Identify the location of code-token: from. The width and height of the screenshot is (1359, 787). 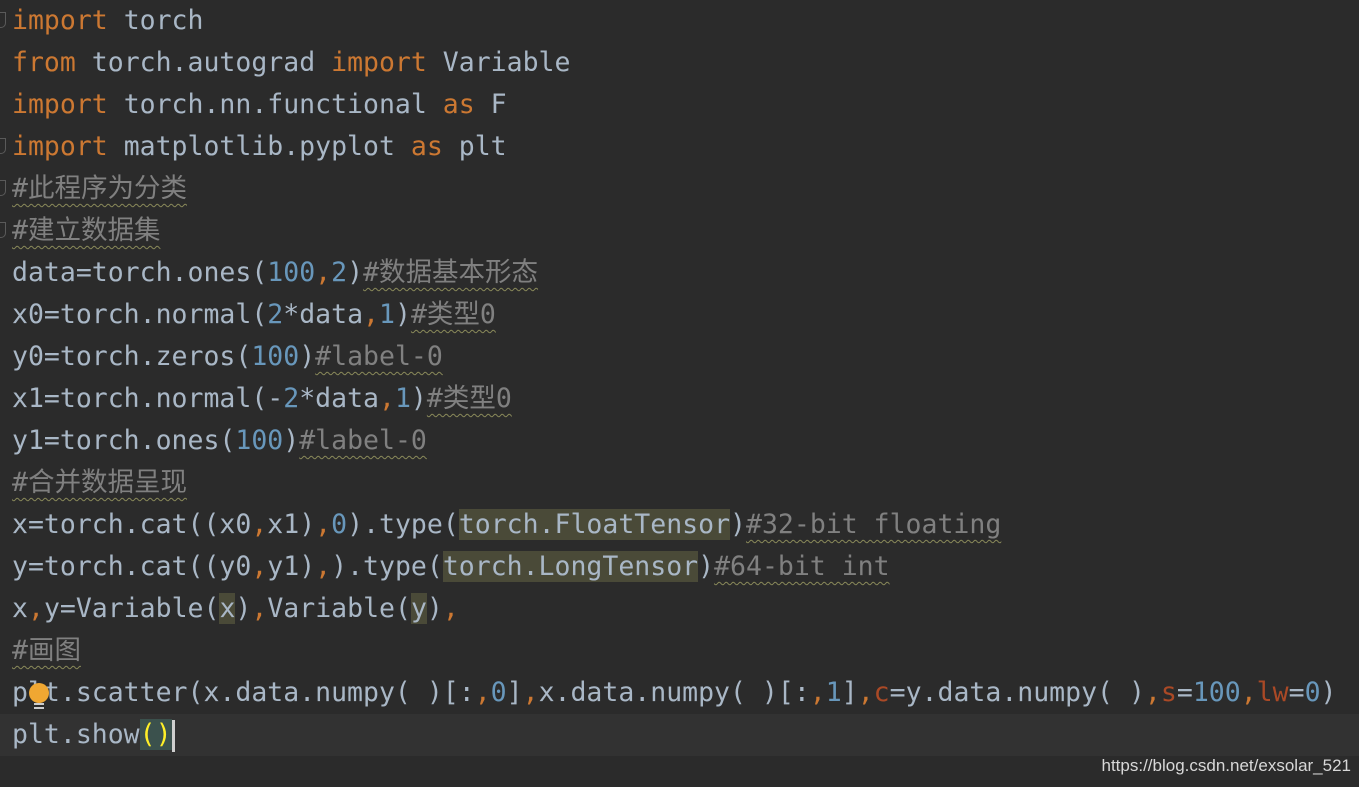
(44, 62).